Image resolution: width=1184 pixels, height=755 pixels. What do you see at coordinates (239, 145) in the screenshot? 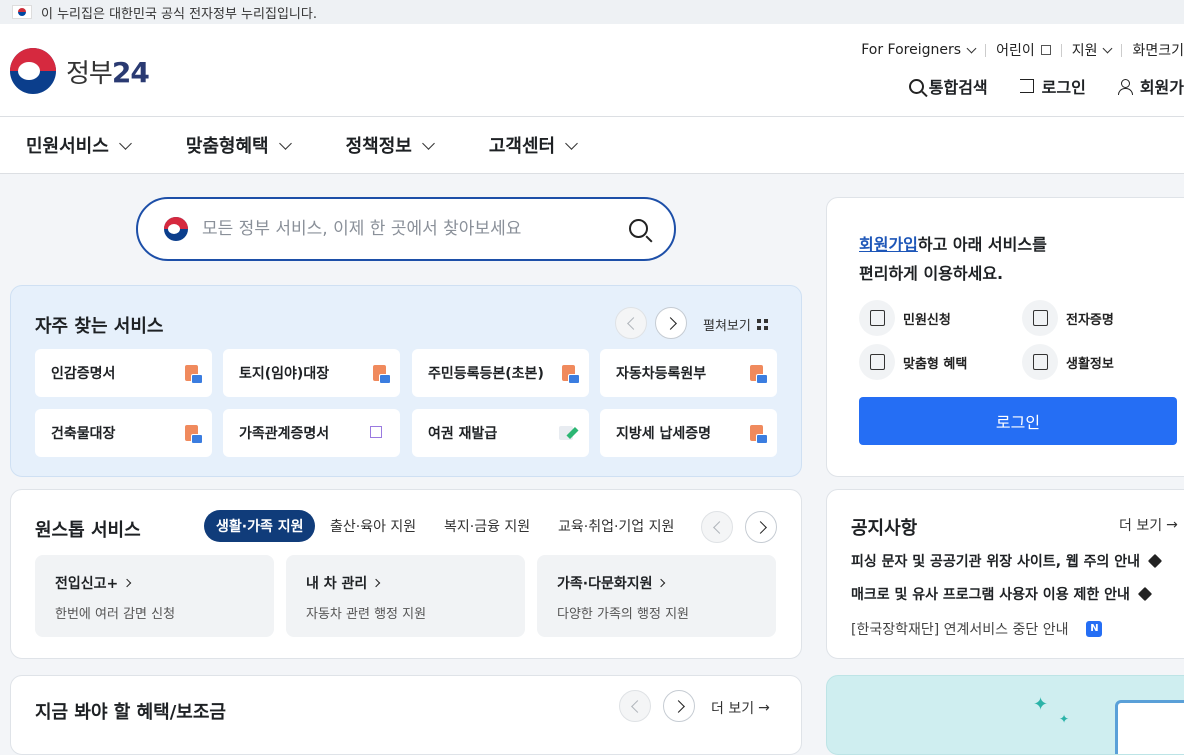
I see `gnb-custom-benefits: 맞춤형혜택` at bounding box center [239, 145].